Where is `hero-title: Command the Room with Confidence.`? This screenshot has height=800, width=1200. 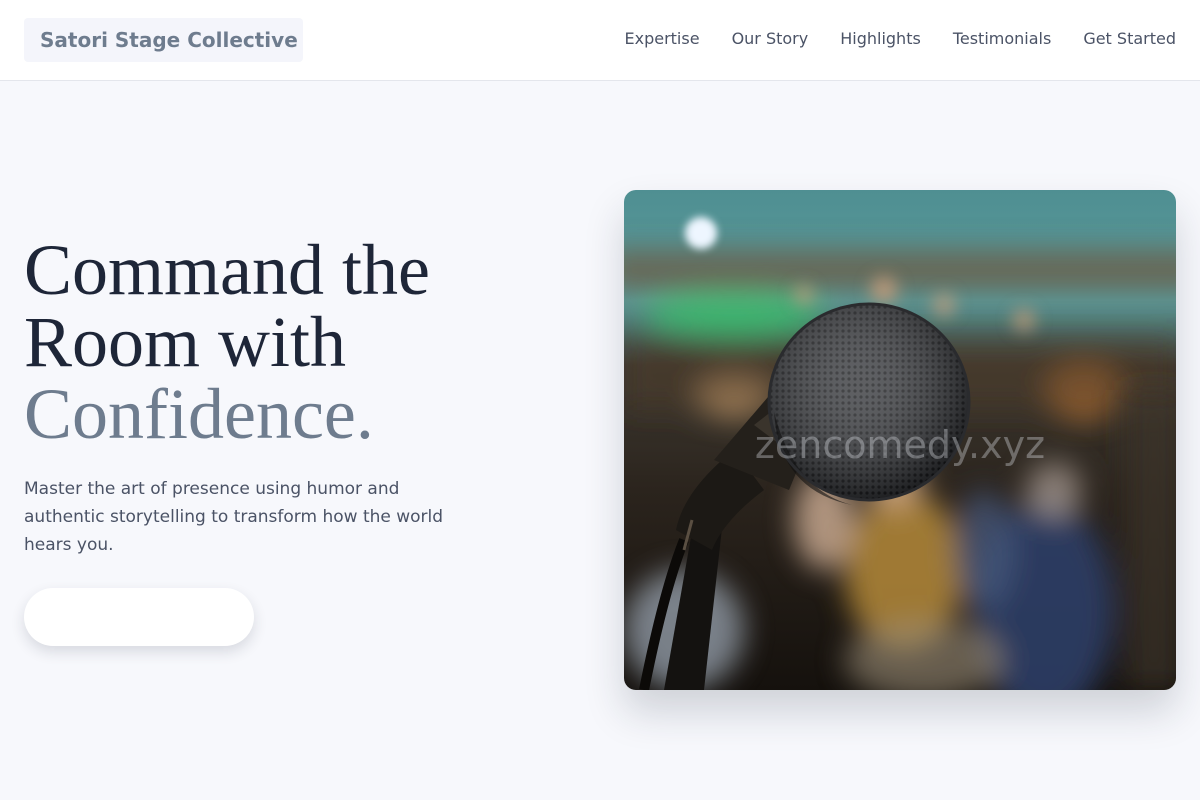 hero-title: Command the Room with Confidence. is located at coordinates (284, 342).